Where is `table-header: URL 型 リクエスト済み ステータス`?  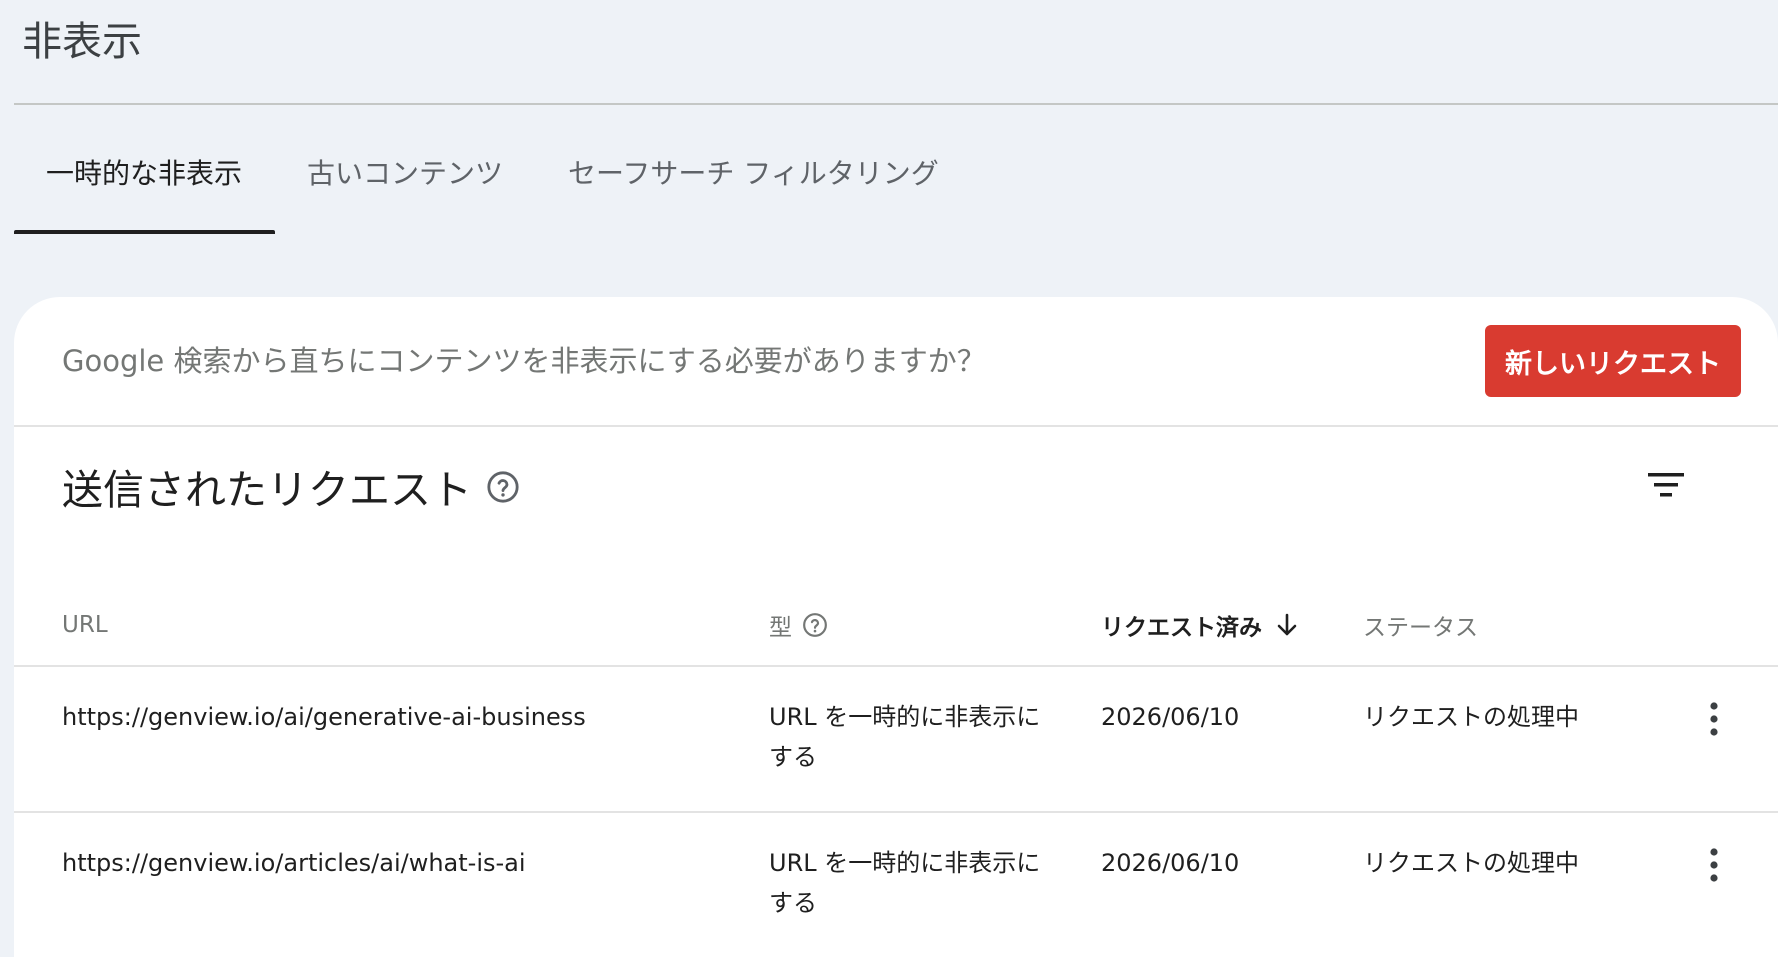 table-header: URL 型 リクエスト済み ステータス is located at coordinates (896, 627).